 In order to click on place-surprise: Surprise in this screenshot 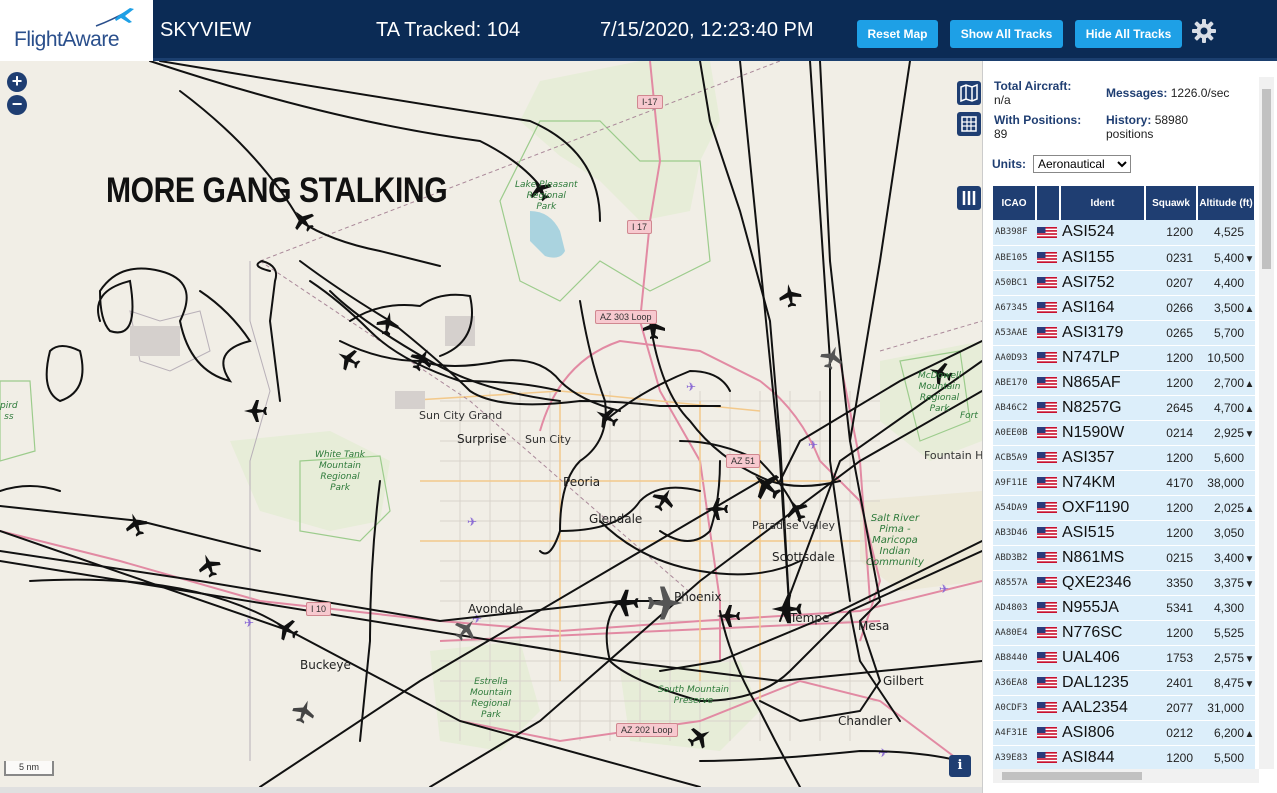, I will do `click(482, 439)`.